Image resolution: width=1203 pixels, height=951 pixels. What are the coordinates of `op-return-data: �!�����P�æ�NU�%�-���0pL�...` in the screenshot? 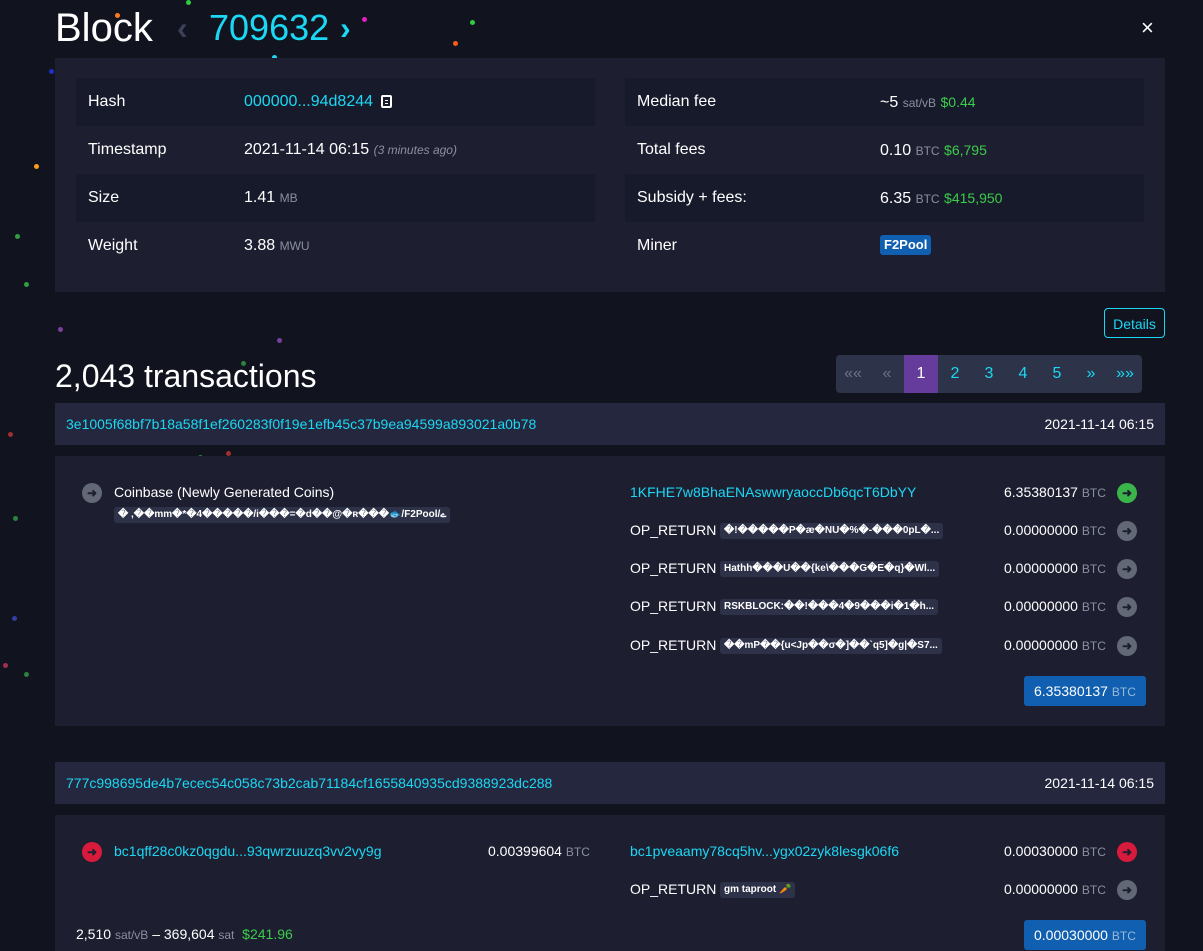 It's located at (832, 531).